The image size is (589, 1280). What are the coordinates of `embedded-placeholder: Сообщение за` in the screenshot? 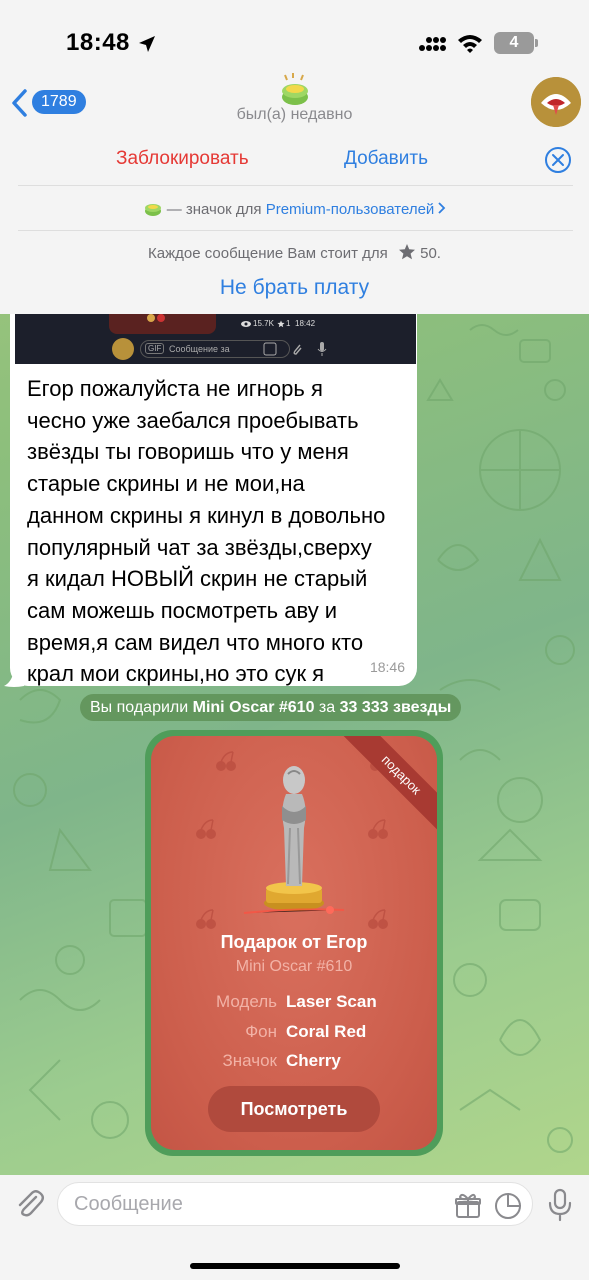 It's located at (199, 349).